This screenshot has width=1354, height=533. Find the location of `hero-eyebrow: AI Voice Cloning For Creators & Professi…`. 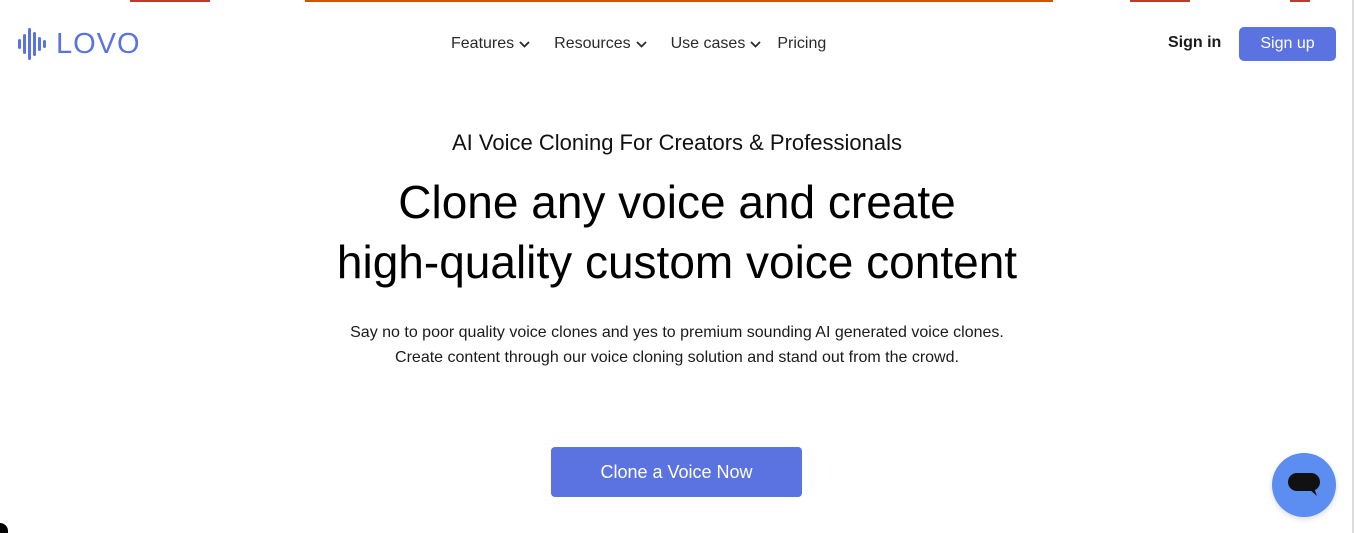

hero-eyebrow: AI Voice Cloning For Creators & Professi… is located at coordinates (677, 142).